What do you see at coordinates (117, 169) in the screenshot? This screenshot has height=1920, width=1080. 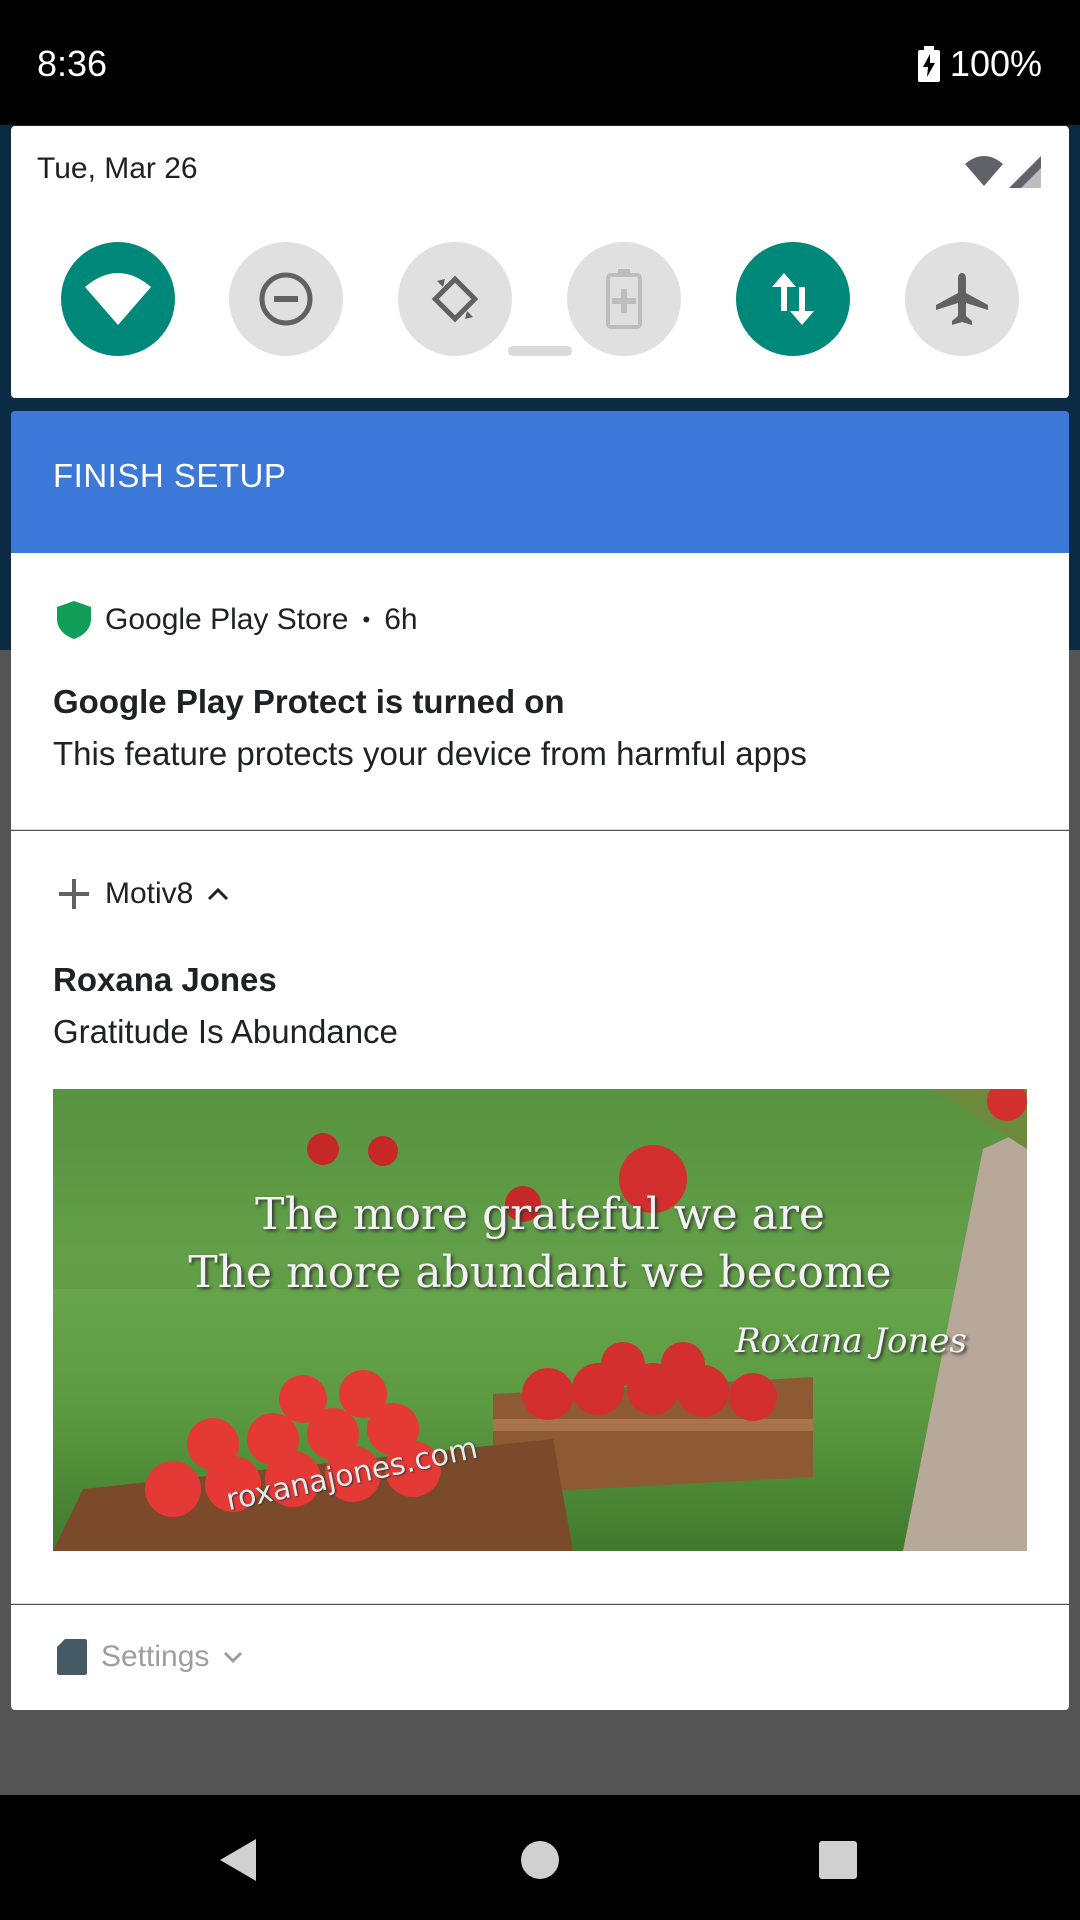 I see `qs-date: Tue, Mar 26` at bounding box center [117, 169].